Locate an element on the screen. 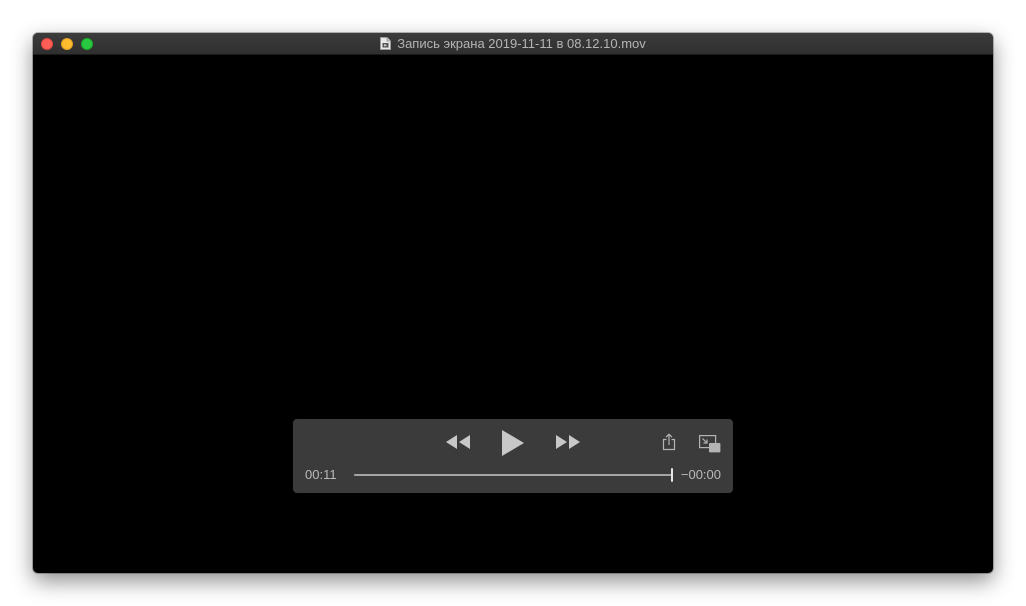 This screenshot has height=606, width=1026. document-icon is located at coordinates (386, 43).